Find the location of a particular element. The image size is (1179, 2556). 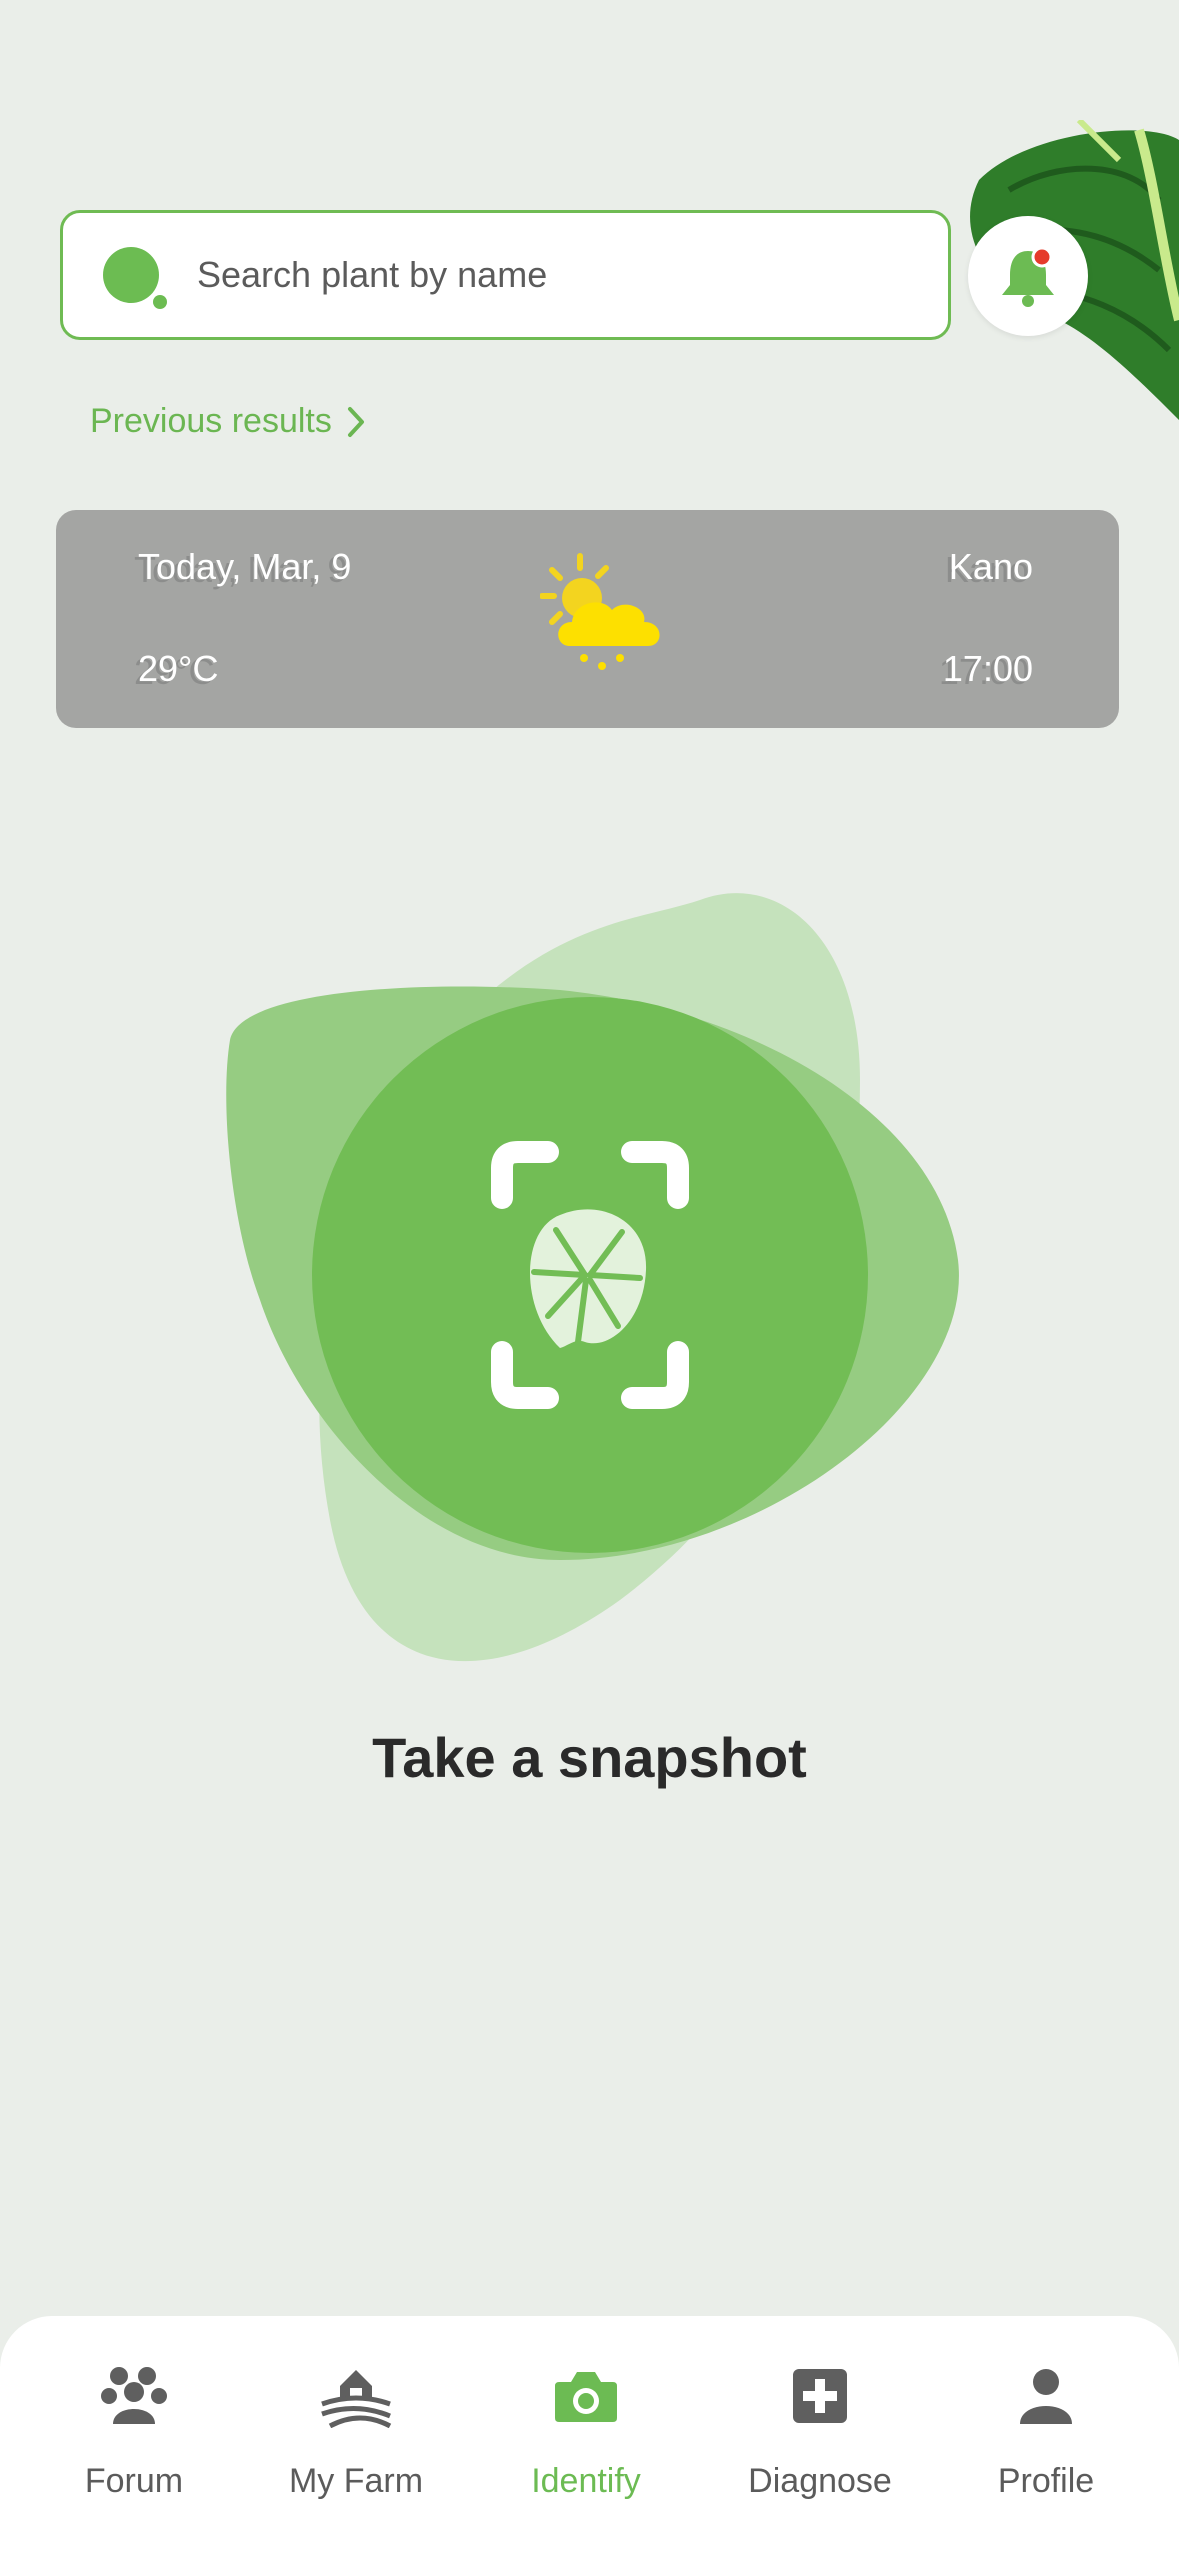

chevron-right-icon is located at coordinates (355, 421).